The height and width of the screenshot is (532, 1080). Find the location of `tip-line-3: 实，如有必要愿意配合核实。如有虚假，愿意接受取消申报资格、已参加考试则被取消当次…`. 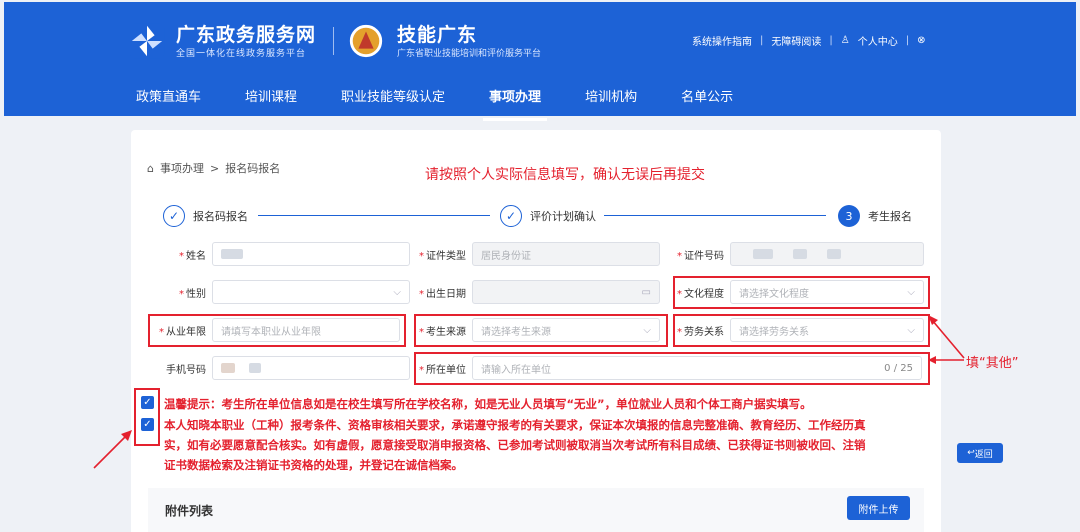

tip-line-3: 实，如有必要愿意配合核实。如有虚假，愿意接受取消申报资格、已参加考试则被取消当次… is located at coordinates (515, 445).